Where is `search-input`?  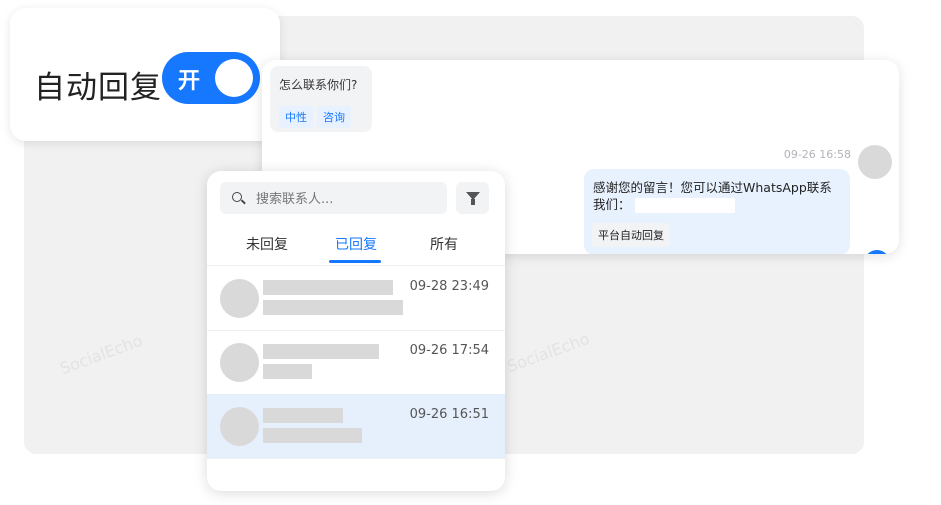
search-input is located at coordinates (348, 199).